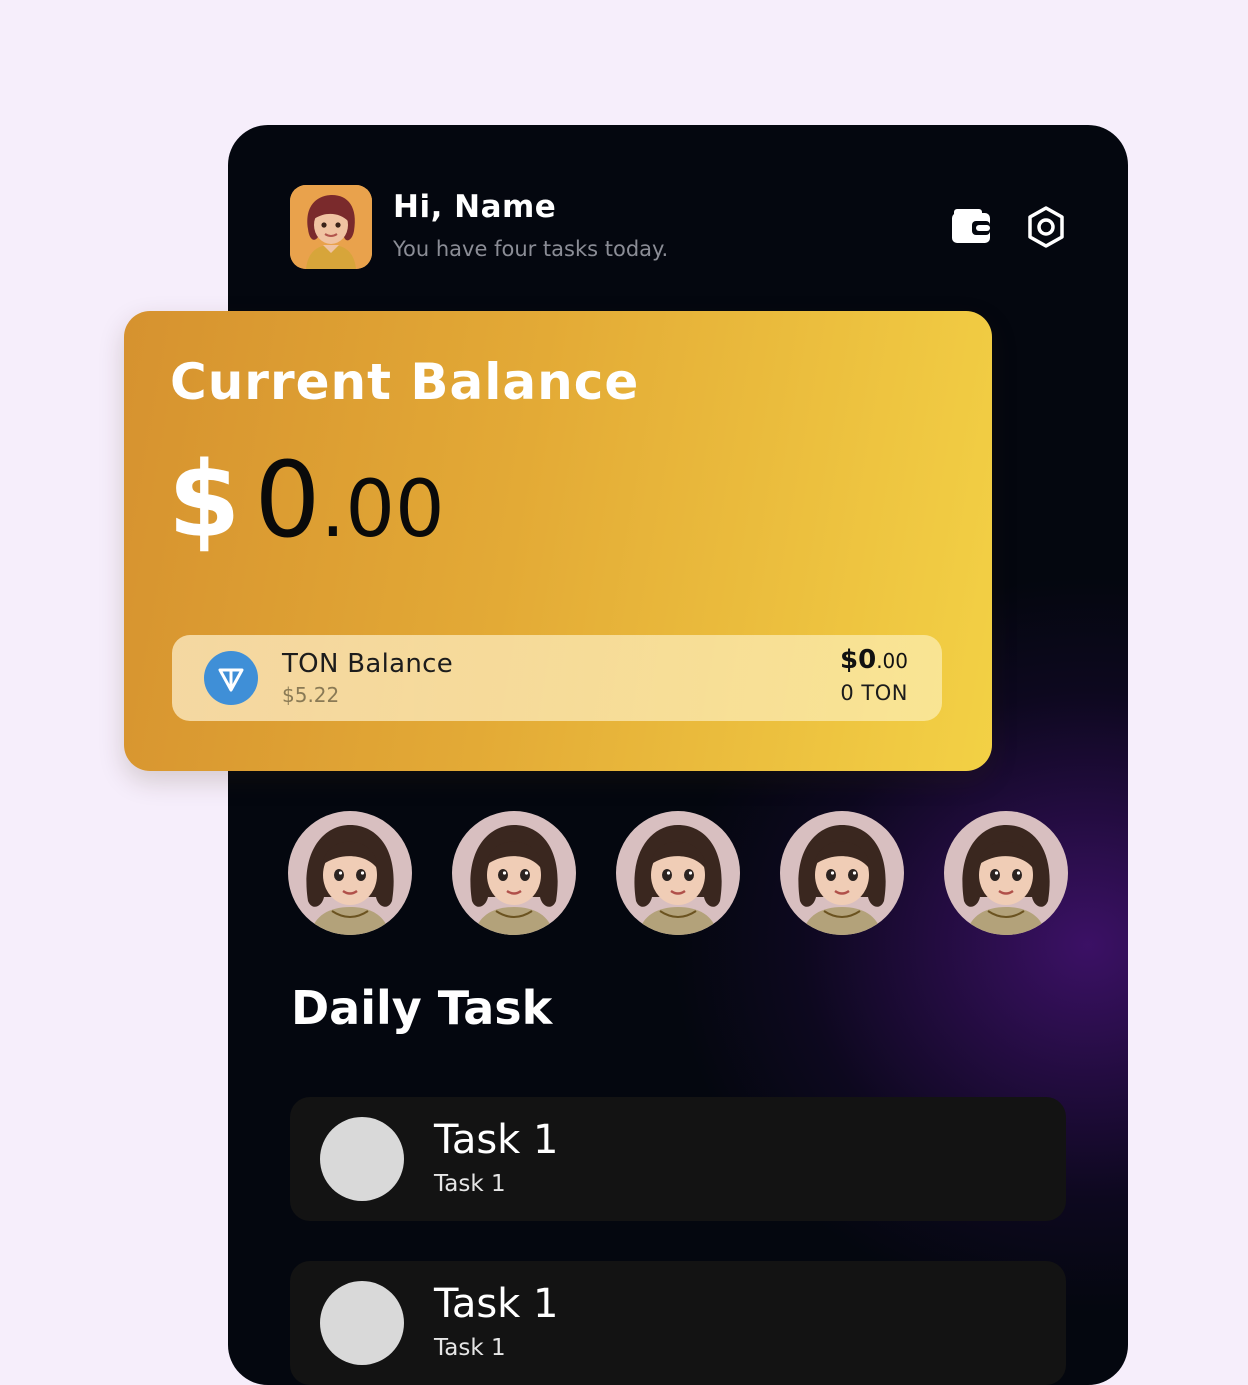  Describe the element at coordinates (531, 249) in the screenshot. I see `greeting-subtitle: You have four tasks today.` at that location.